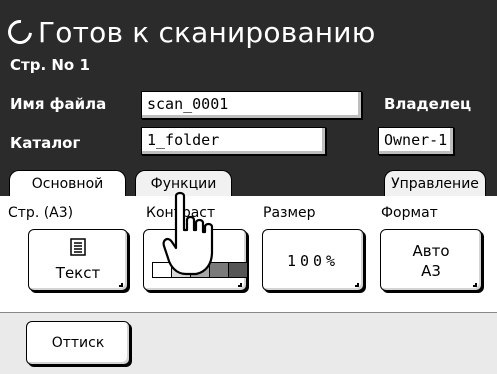 The width and height of the screenshot is (497, 374). Describe the element at coordinates (20, 32) in the screenshot. I see `scanner-ready-icon` at that location.